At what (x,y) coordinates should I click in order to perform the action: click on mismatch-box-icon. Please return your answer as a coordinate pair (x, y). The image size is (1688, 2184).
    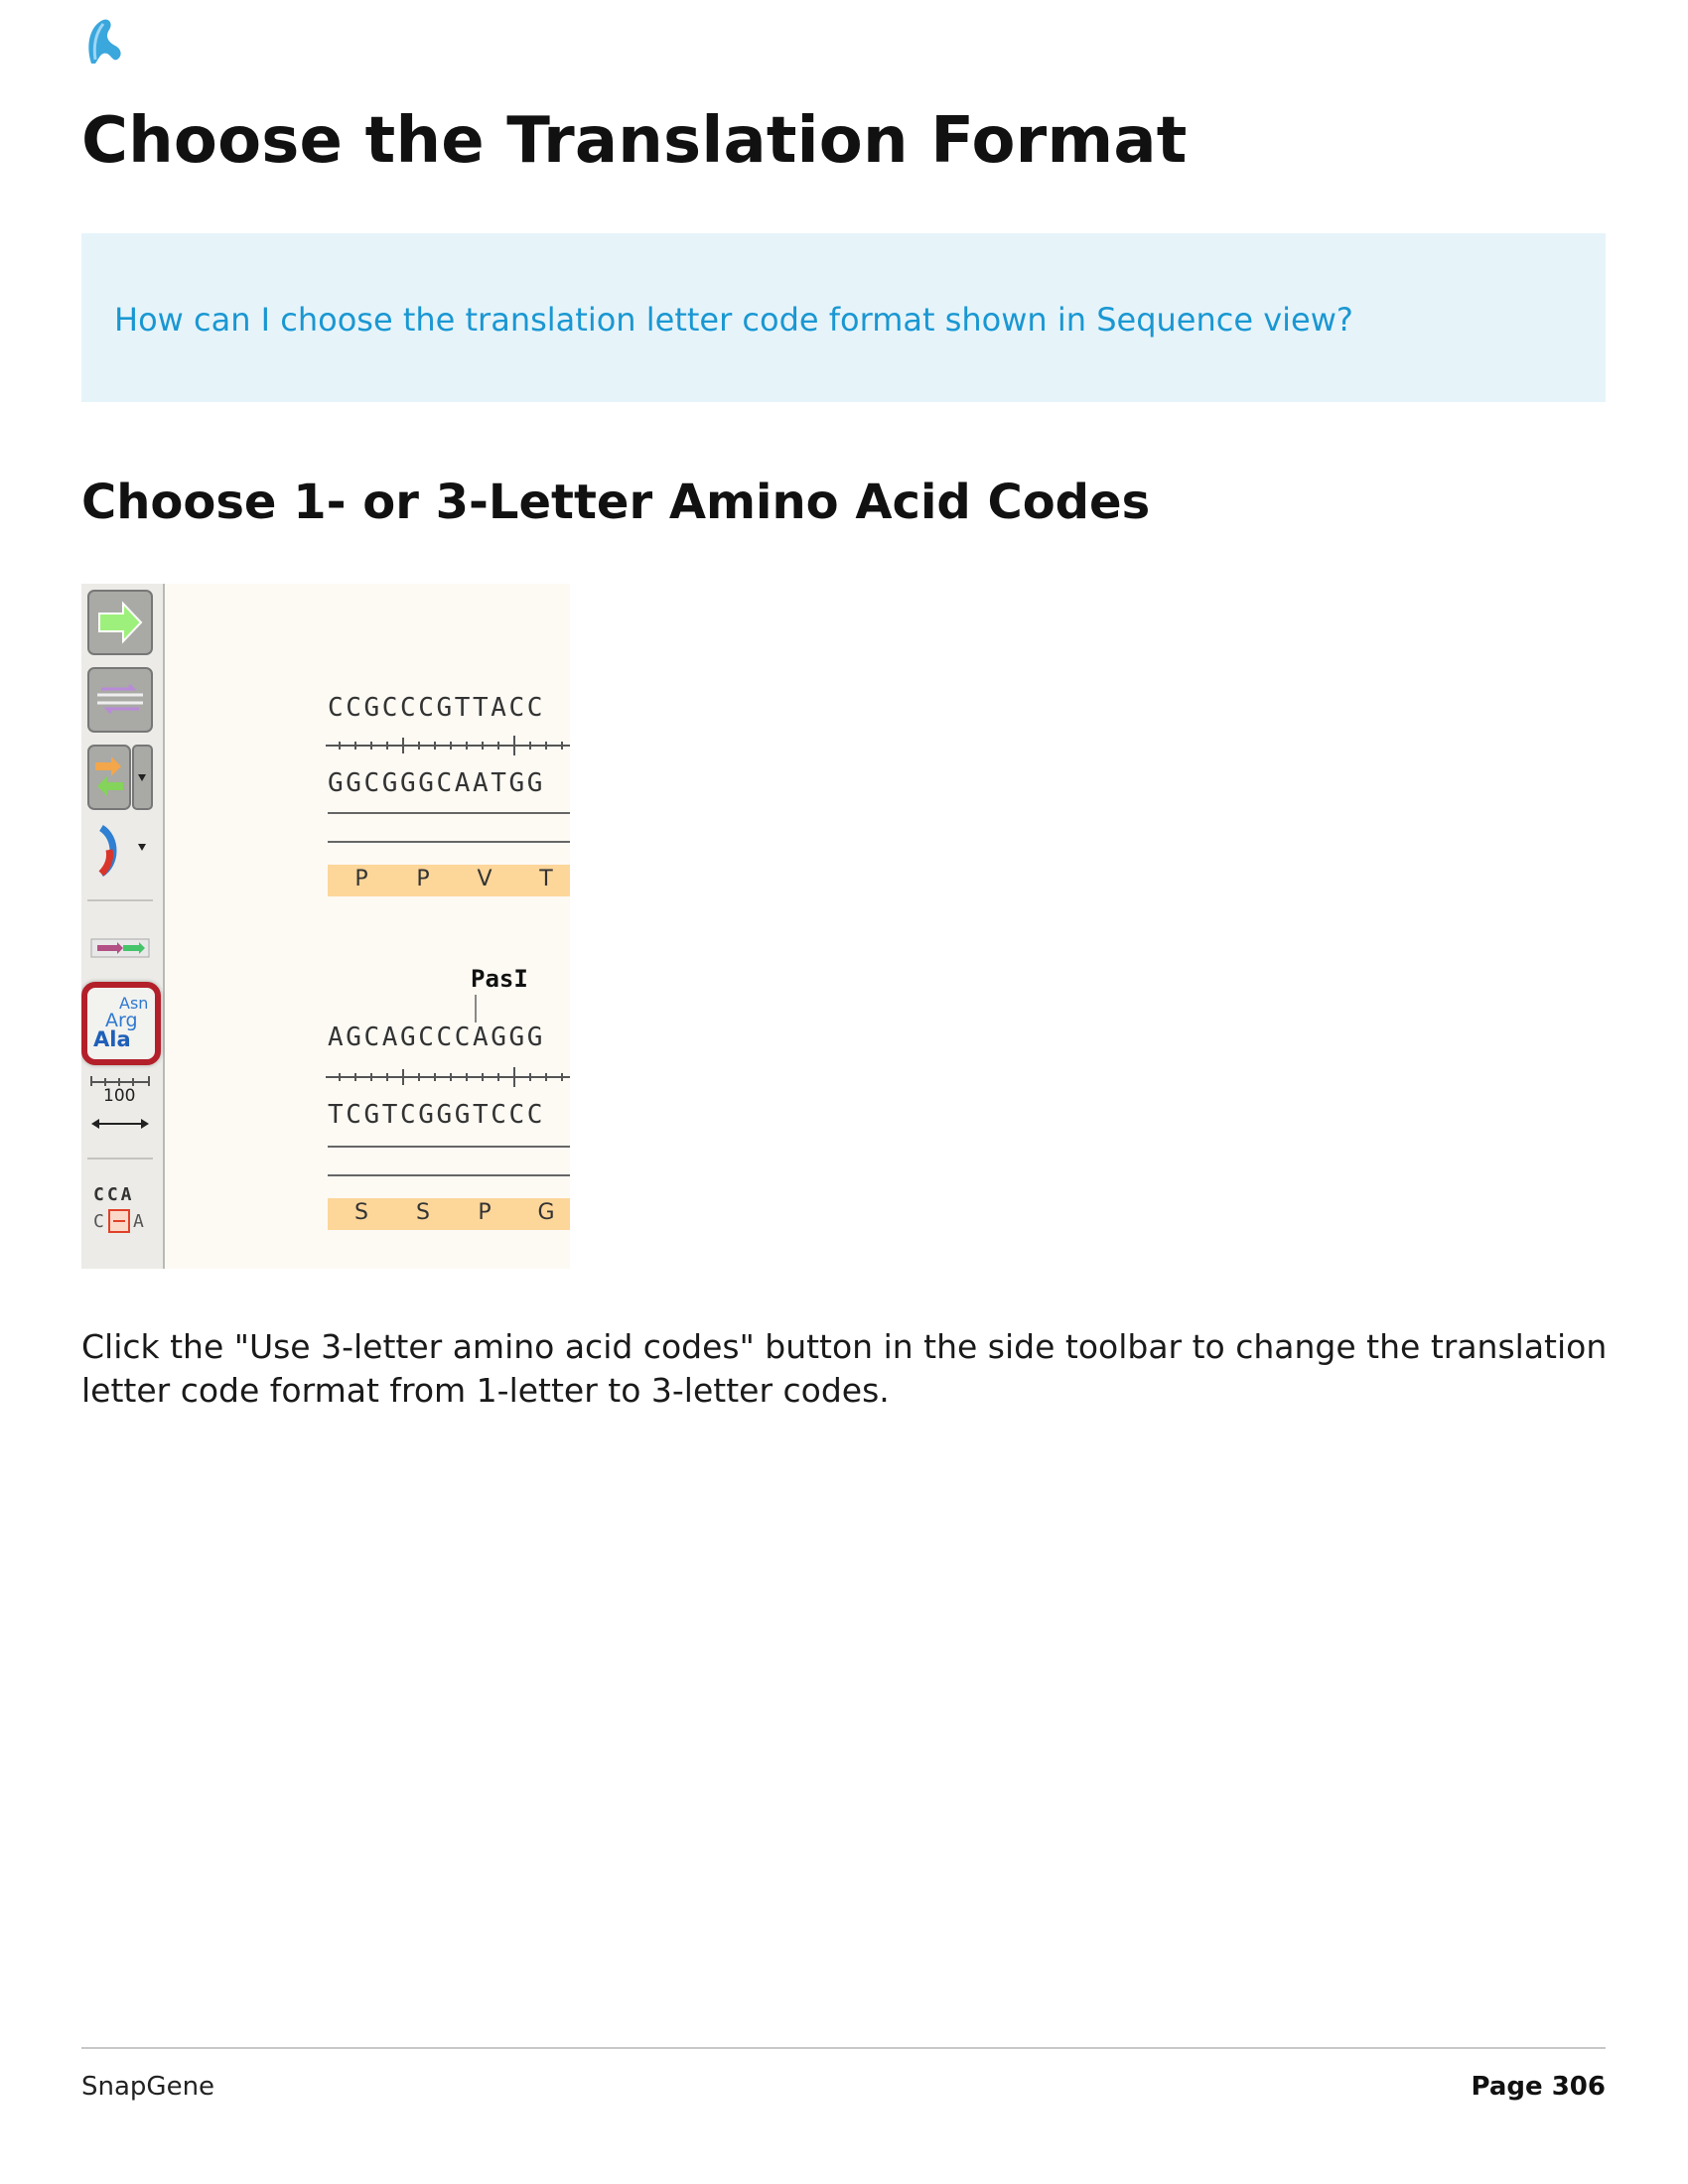
    Looking at the image, I should click on (119, 1221).